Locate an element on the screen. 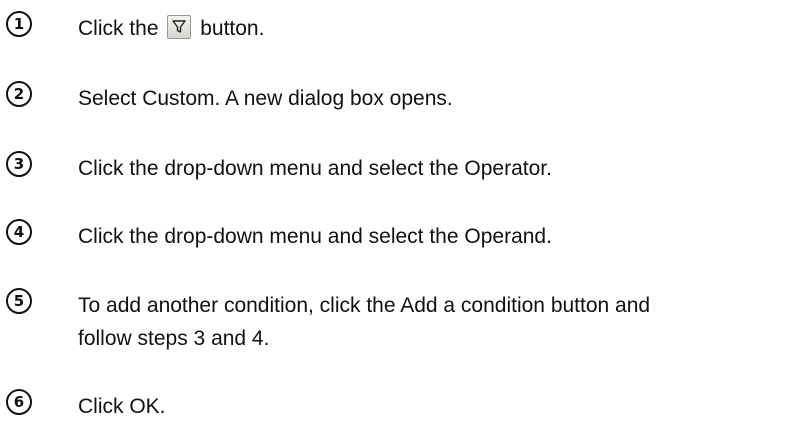 The height and width of the screenshot is (423, 808). filter-icon is located at coordinates (179, 26).